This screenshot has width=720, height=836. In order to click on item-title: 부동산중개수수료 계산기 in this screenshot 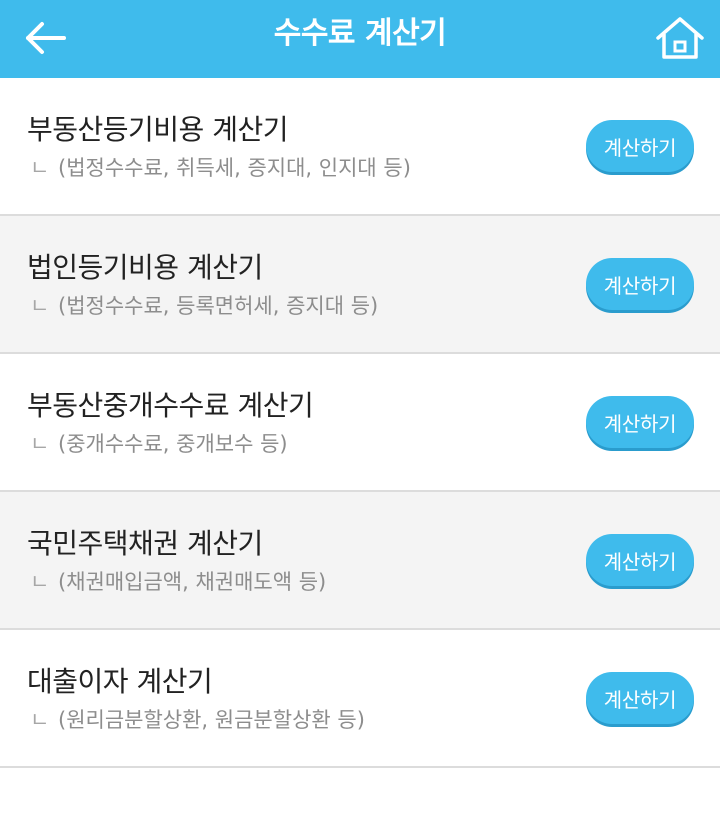, I will do `click(170, 405)`.